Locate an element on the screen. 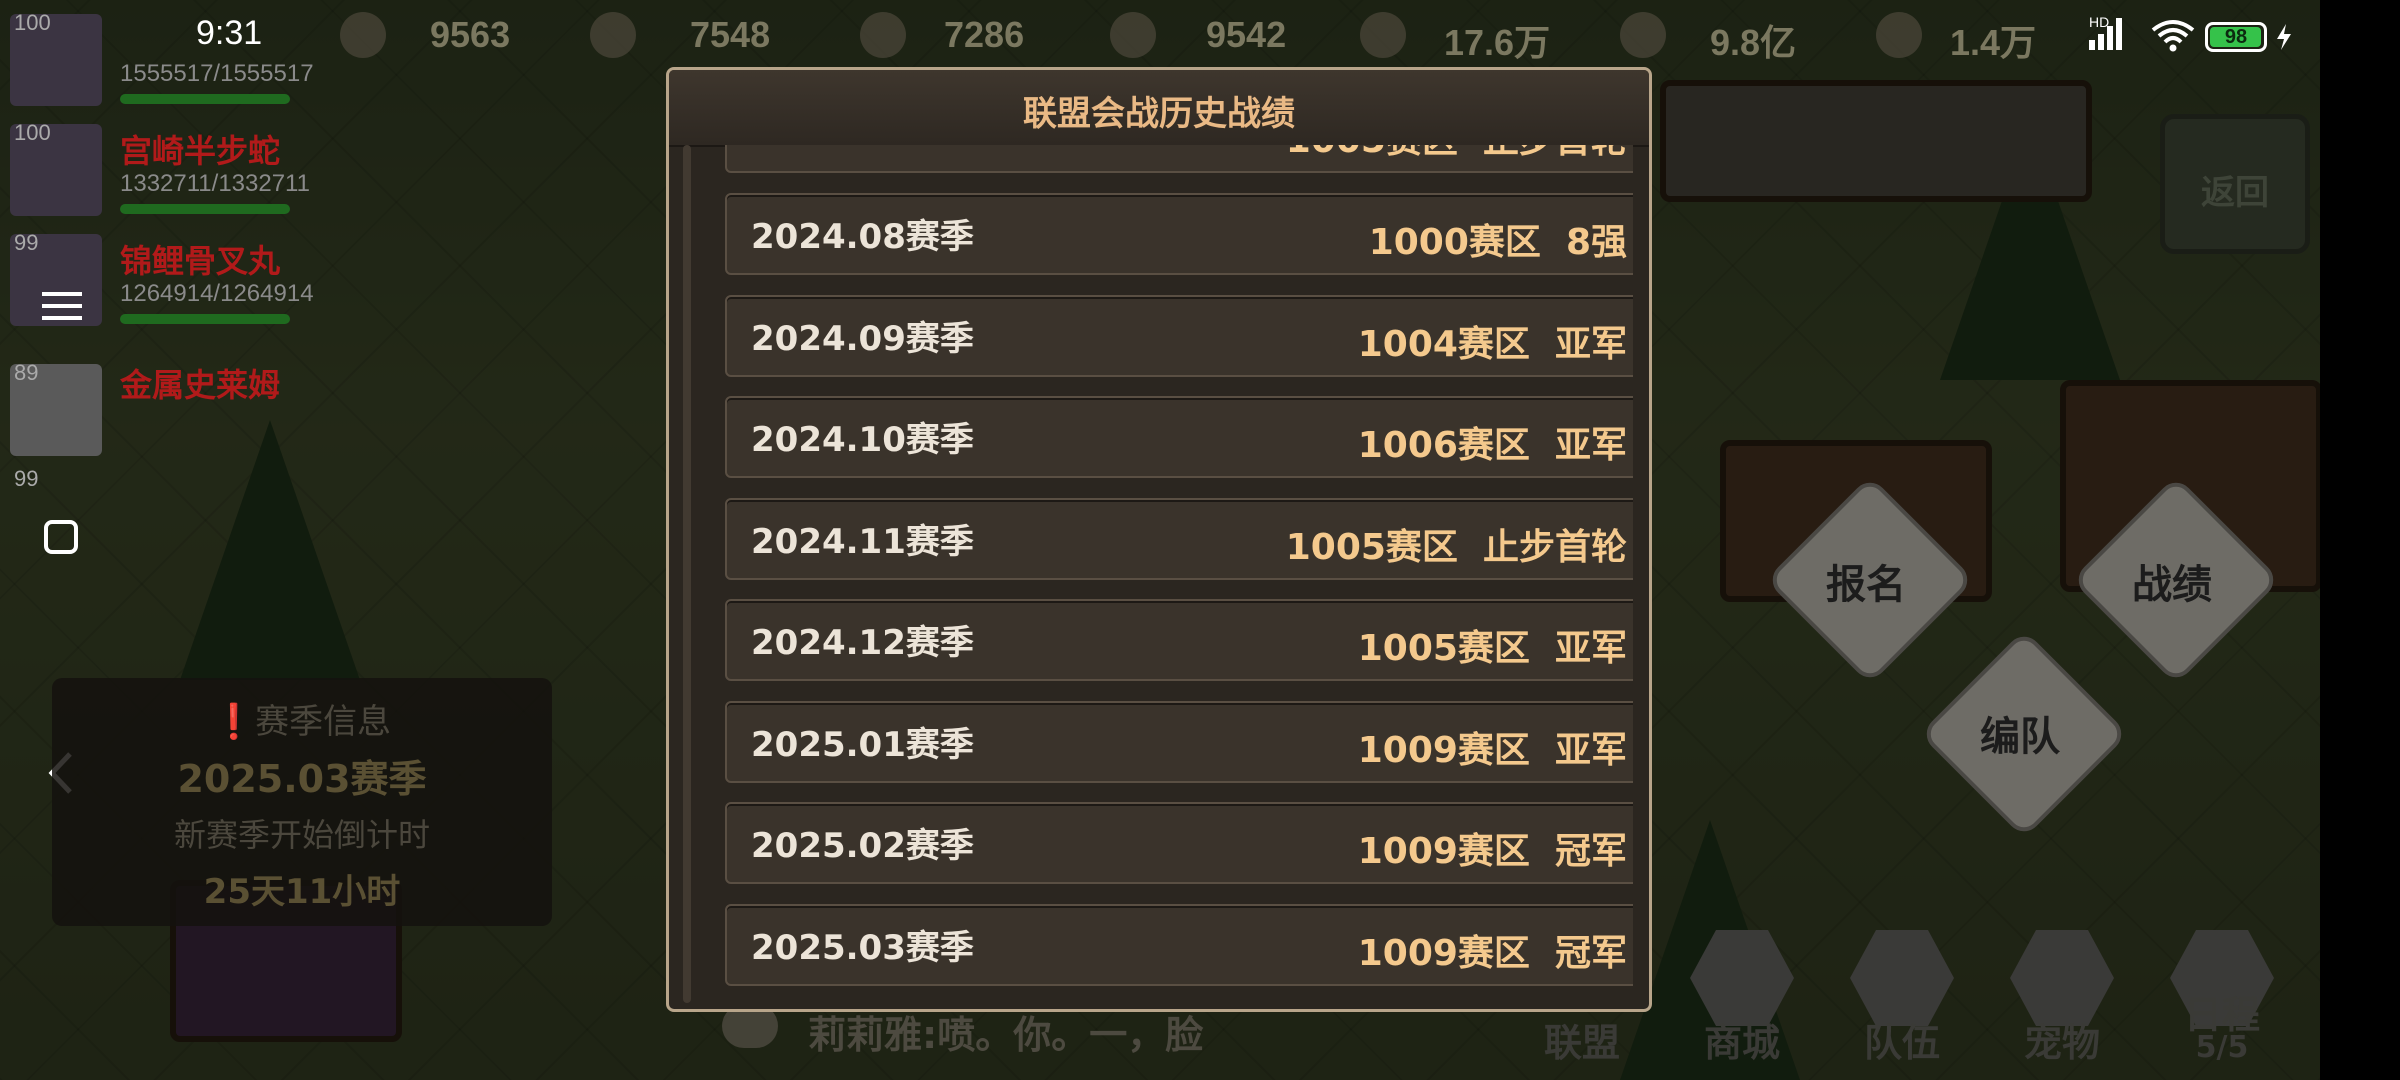  charging-icon is located at coordinates (2284, 37).